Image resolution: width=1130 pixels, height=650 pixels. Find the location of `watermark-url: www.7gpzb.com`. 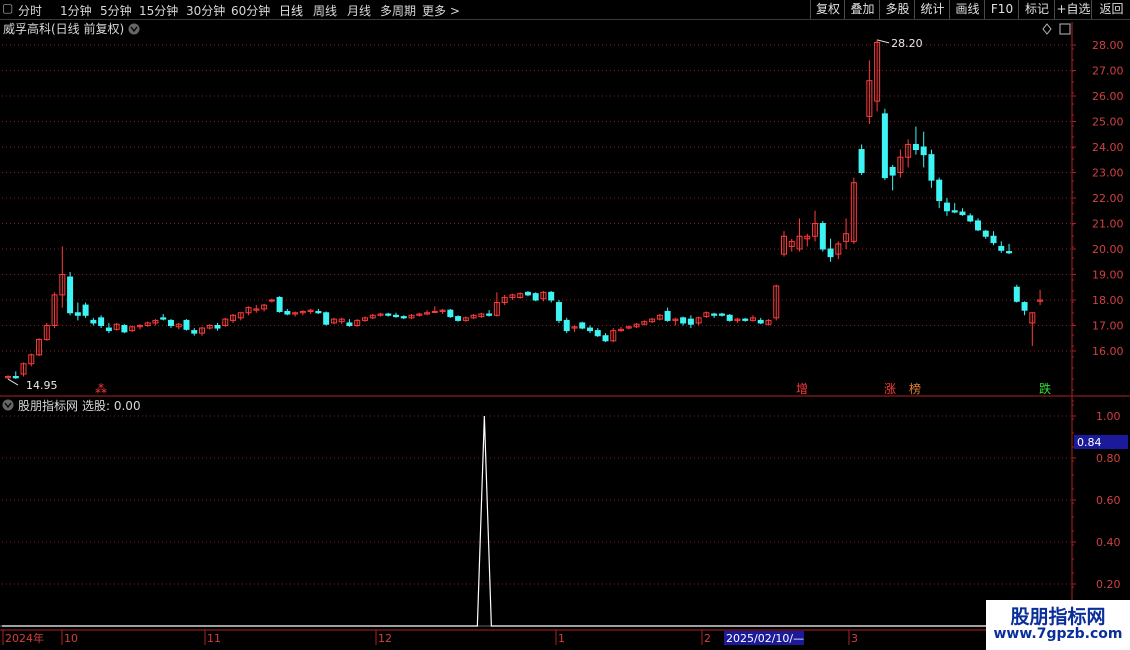

watermark-url: www.7gpzb.com is located at coordinates (1058, 634).